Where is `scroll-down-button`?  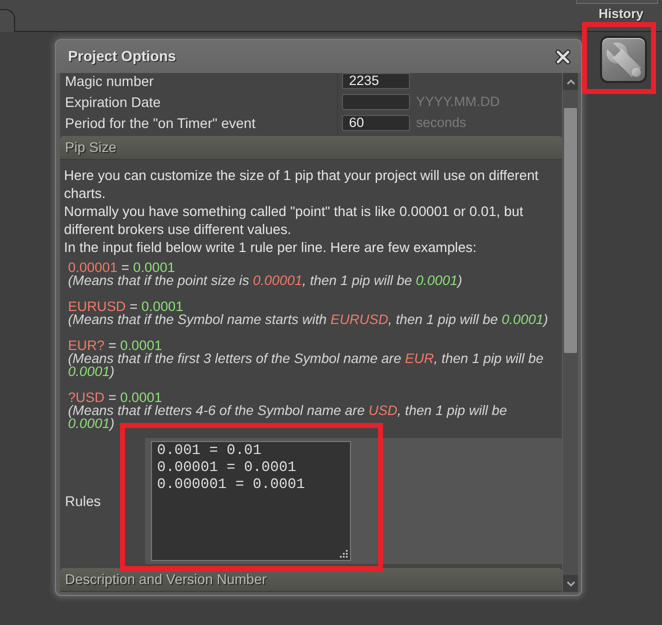 scroll-down-button is located at coordinates (570, 583).